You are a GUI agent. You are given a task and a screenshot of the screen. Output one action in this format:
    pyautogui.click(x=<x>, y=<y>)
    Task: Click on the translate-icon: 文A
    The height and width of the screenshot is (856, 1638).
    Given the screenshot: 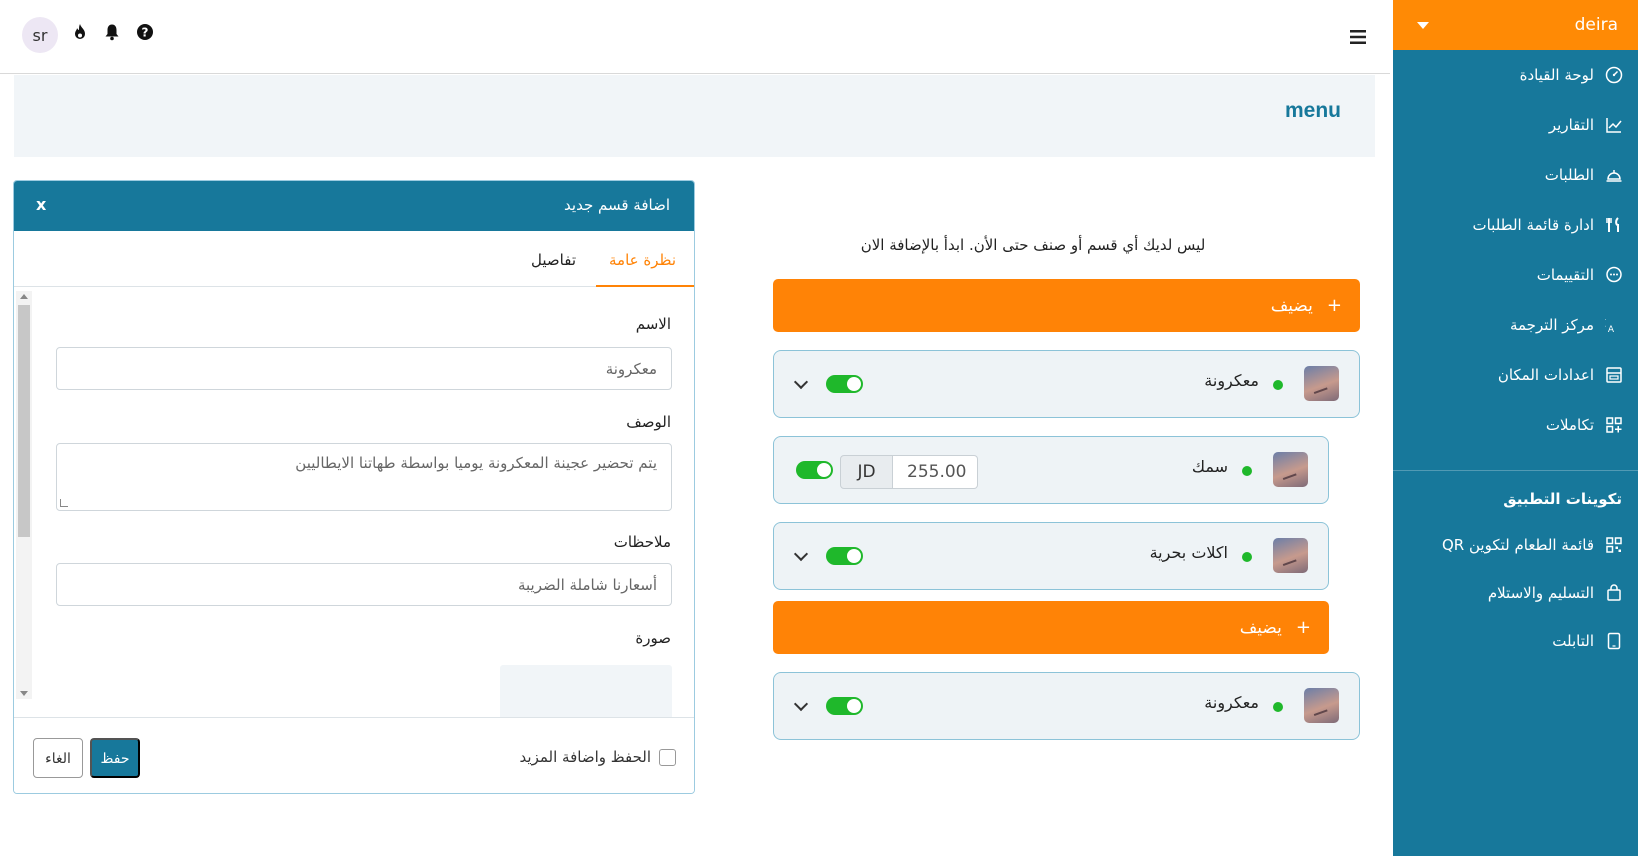 What is the action you would take?
    pyautogui.click(x=1614, y=325)
    